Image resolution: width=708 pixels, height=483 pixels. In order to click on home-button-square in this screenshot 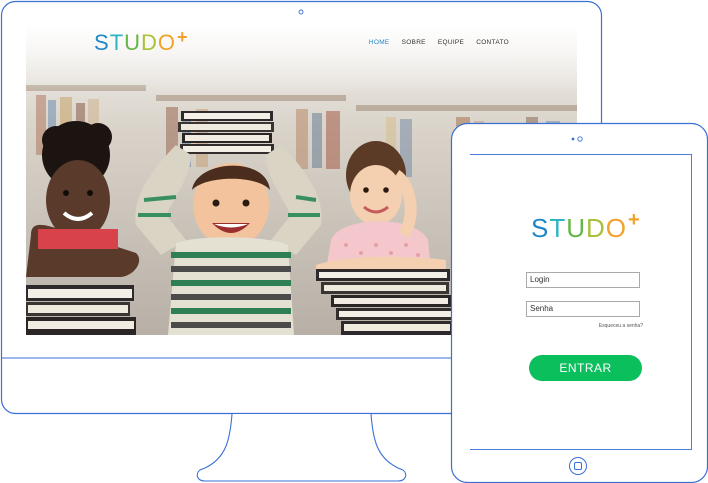, I will do `click(578, 466)`.